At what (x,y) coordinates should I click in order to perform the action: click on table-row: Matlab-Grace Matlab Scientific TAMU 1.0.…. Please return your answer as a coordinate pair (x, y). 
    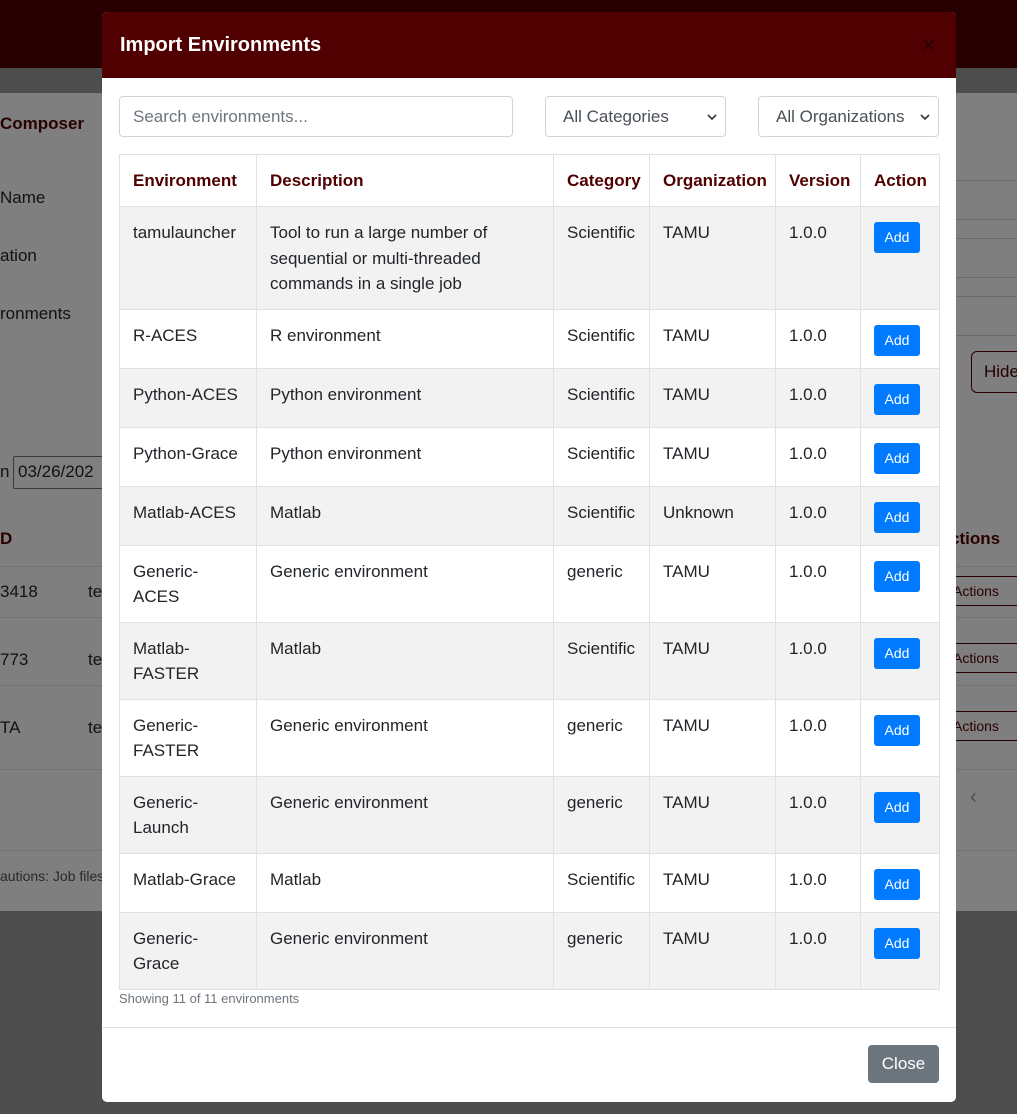
    Looking at the image, I should click on (529, 882).